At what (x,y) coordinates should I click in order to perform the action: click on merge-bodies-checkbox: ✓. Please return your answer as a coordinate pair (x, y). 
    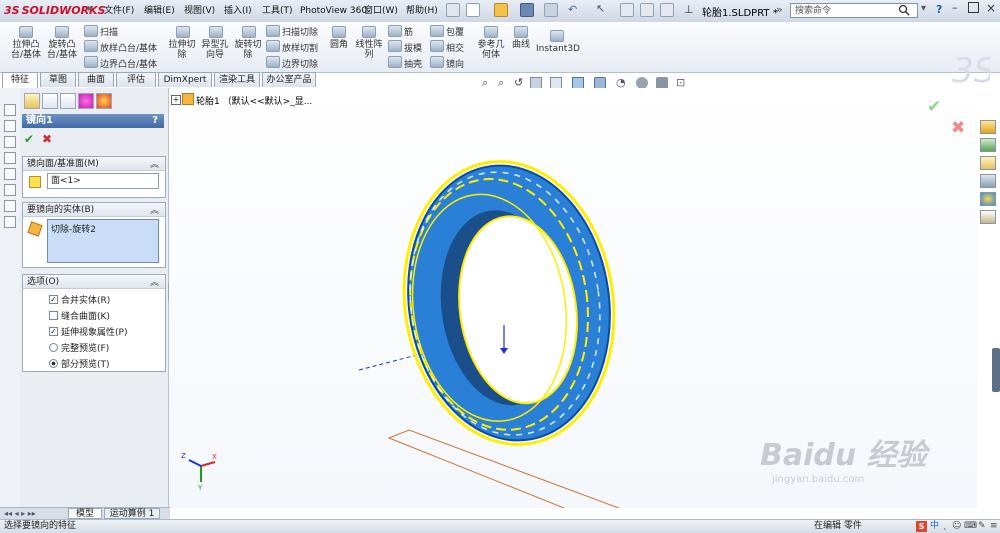
    Looking at the image, I should click on (53, 299).